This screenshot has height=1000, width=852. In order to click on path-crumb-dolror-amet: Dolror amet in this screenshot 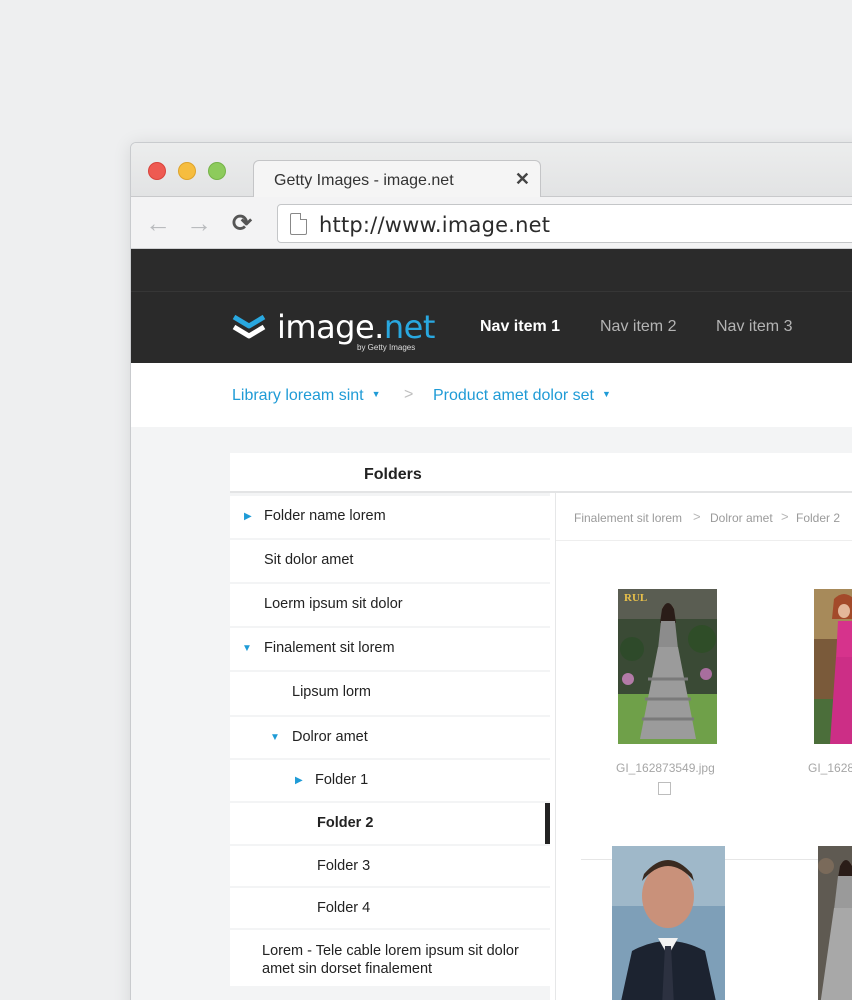, I will do `click(741, 518)`.